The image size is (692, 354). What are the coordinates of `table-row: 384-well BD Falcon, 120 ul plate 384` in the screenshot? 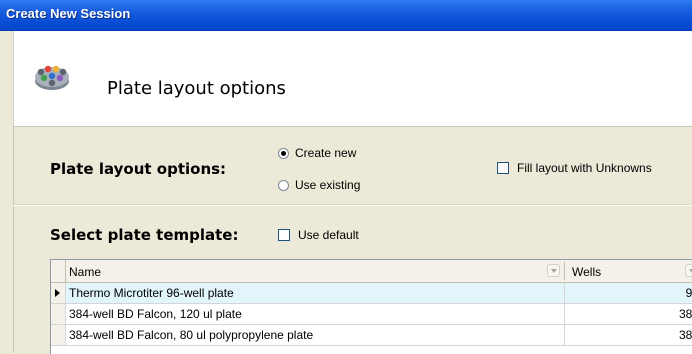 It's located at (371, 314).